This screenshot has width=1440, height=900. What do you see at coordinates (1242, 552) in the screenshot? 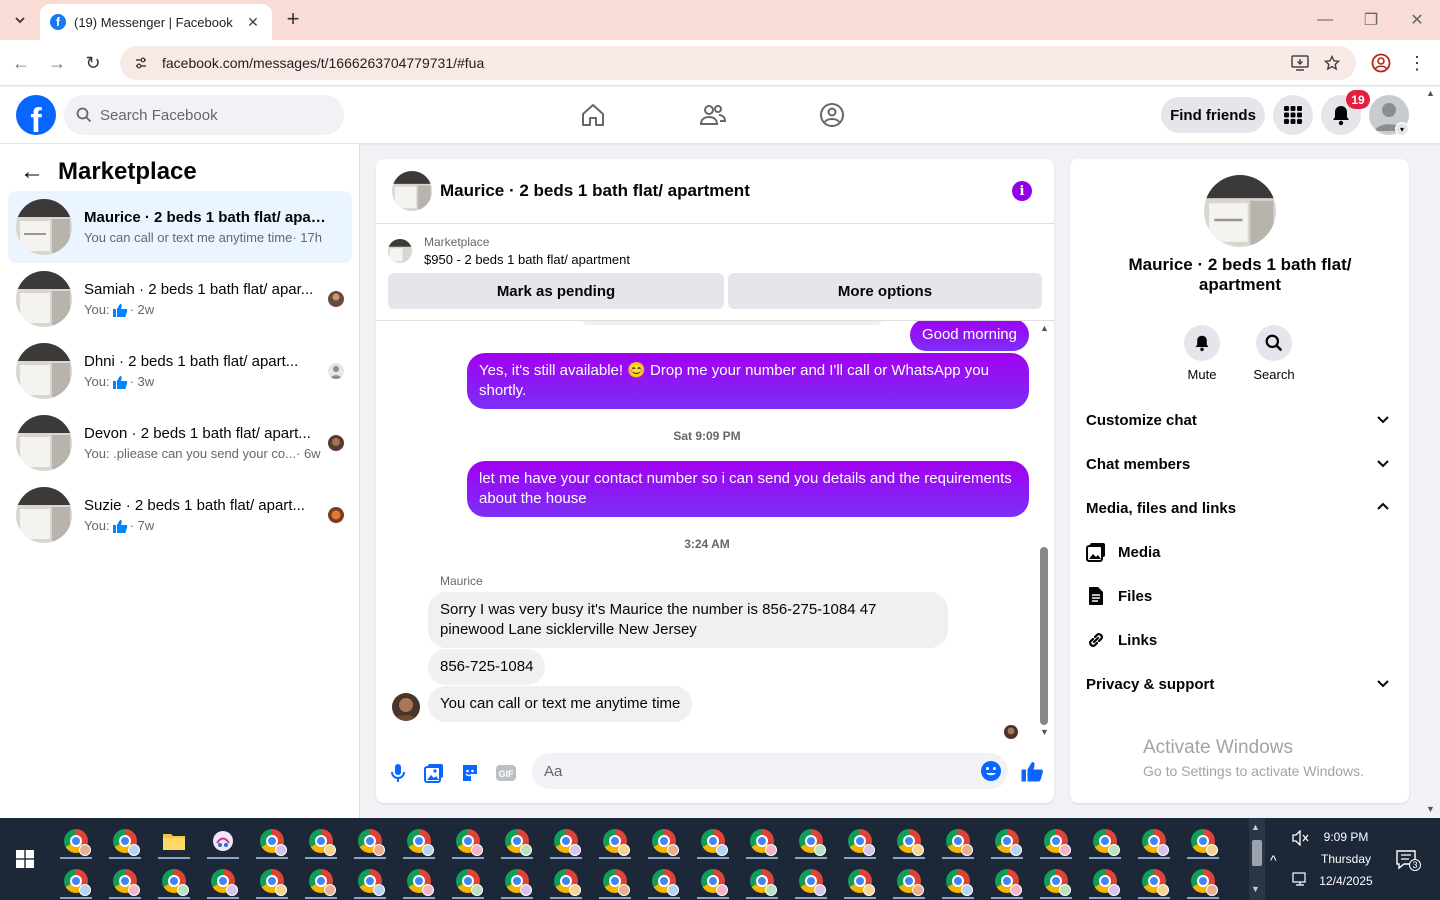
I see `media-row: Media` at bounding box center [1242, 552].